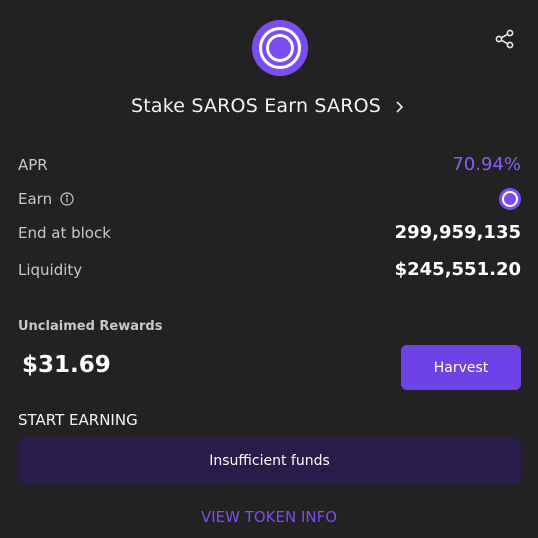 Image resolution: width=538 pixels, height=538 pixels. Describe the element at coordinates (269, 517) in the screenshot. I see `view-token-info-link: VIEW TOKEN INFO` at that location.